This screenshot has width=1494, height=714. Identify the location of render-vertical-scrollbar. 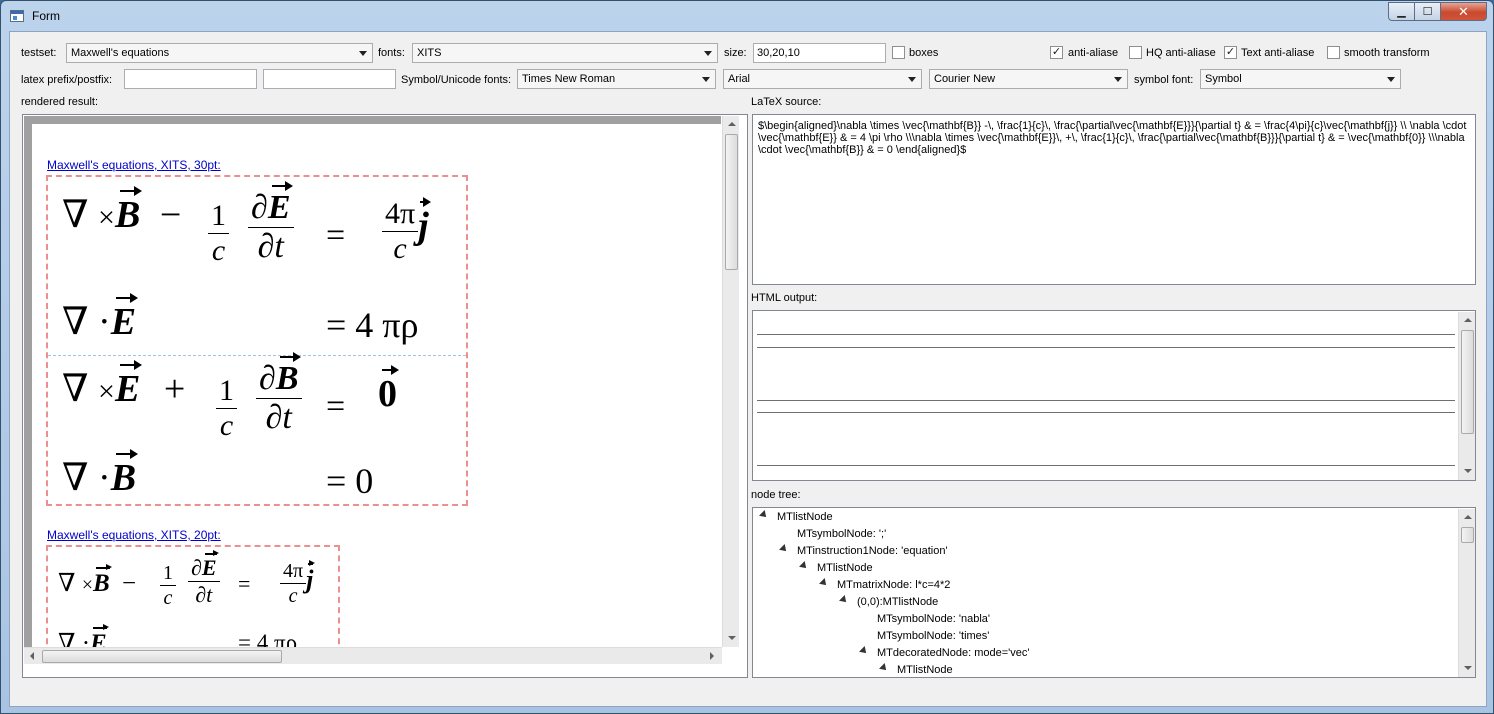
(730, 381).